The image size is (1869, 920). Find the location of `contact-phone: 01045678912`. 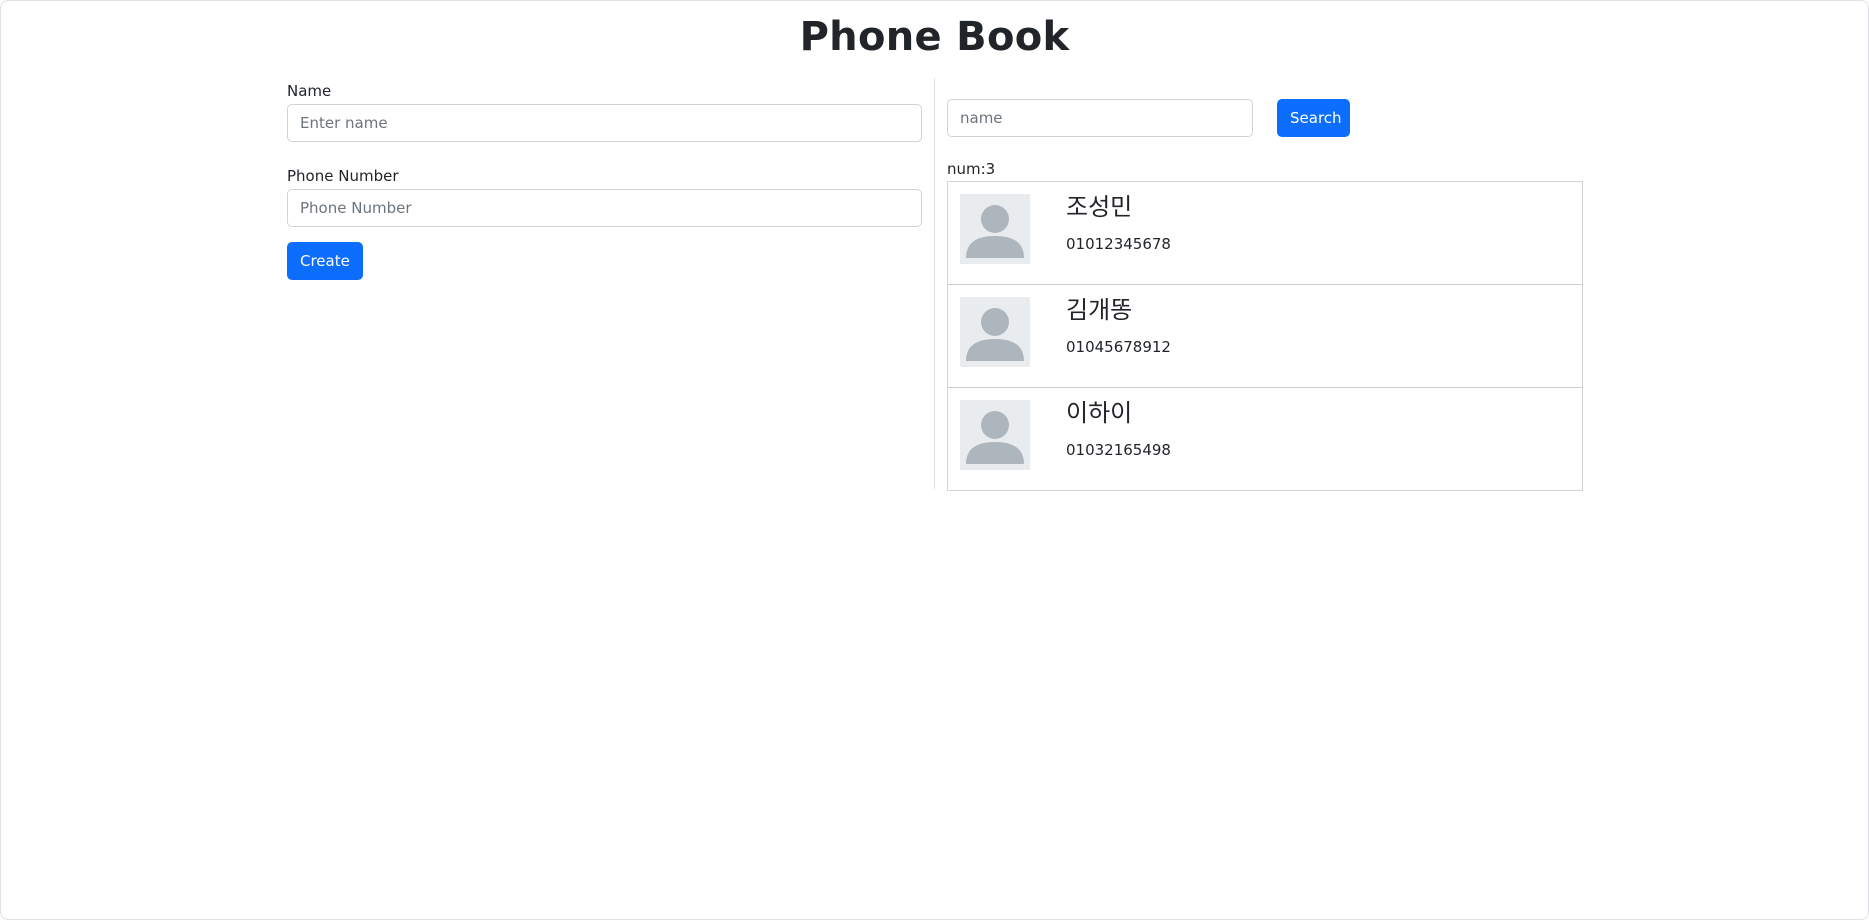

contact-phone: 01045678912 is located at coordinates (1118, 347).